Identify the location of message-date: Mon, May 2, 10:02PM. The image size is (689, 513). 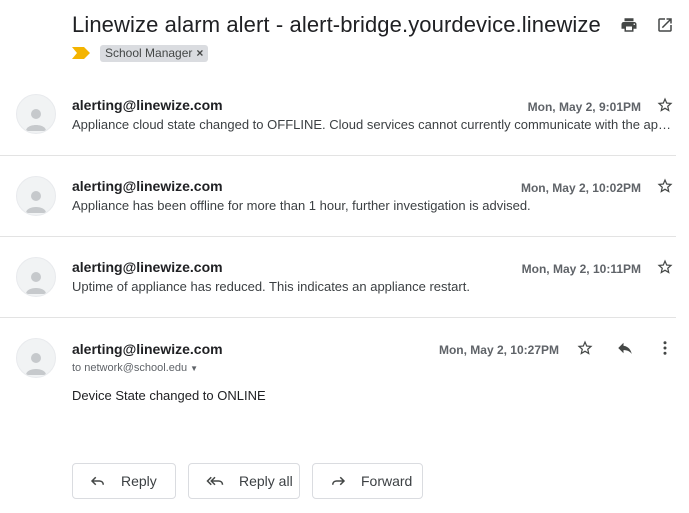
(580, 188).